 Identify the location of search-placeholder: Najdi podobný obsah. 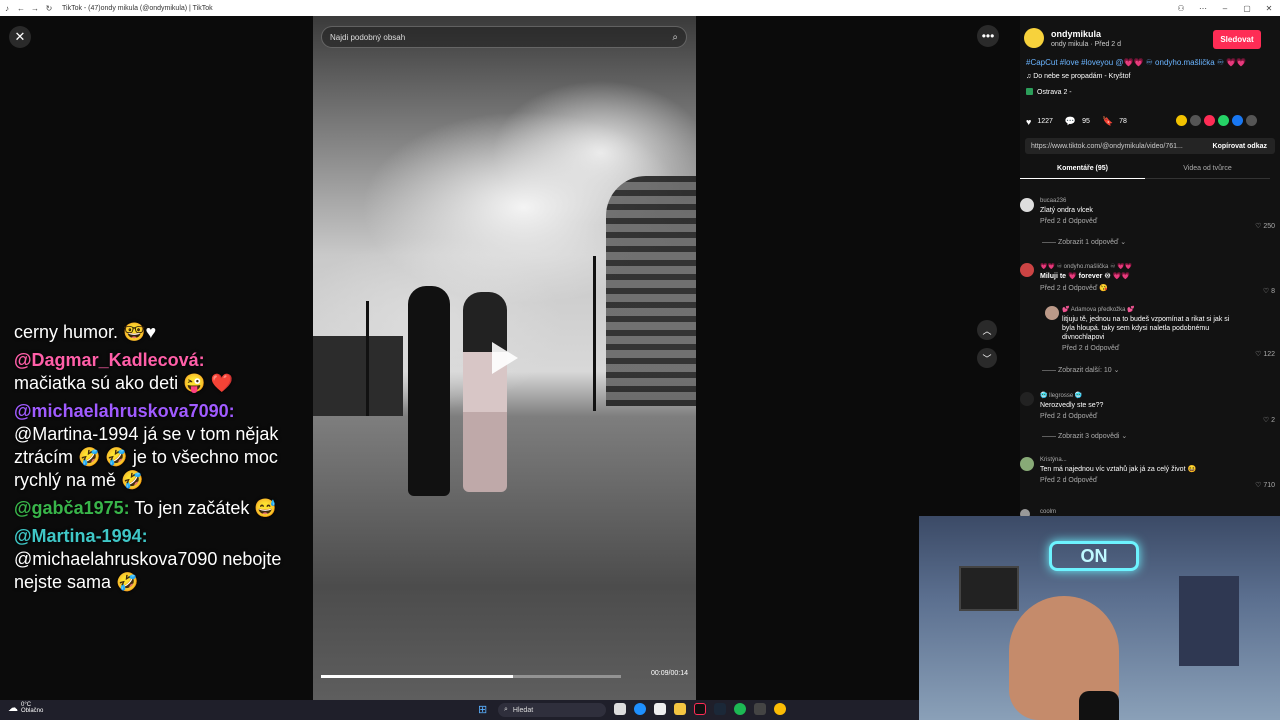
(368, 37).